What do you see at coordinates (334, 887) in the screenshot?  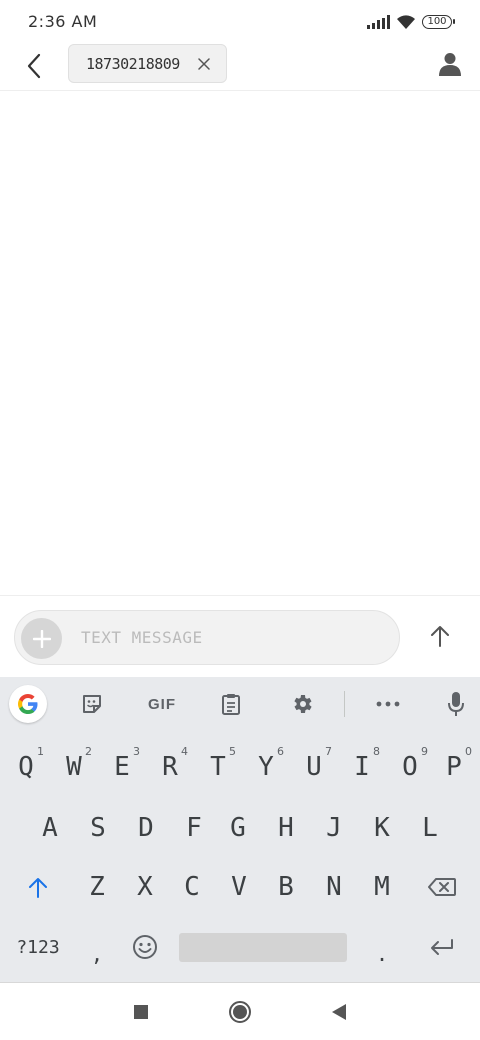 I see `key-n: N` at bounding box center [334, 887].